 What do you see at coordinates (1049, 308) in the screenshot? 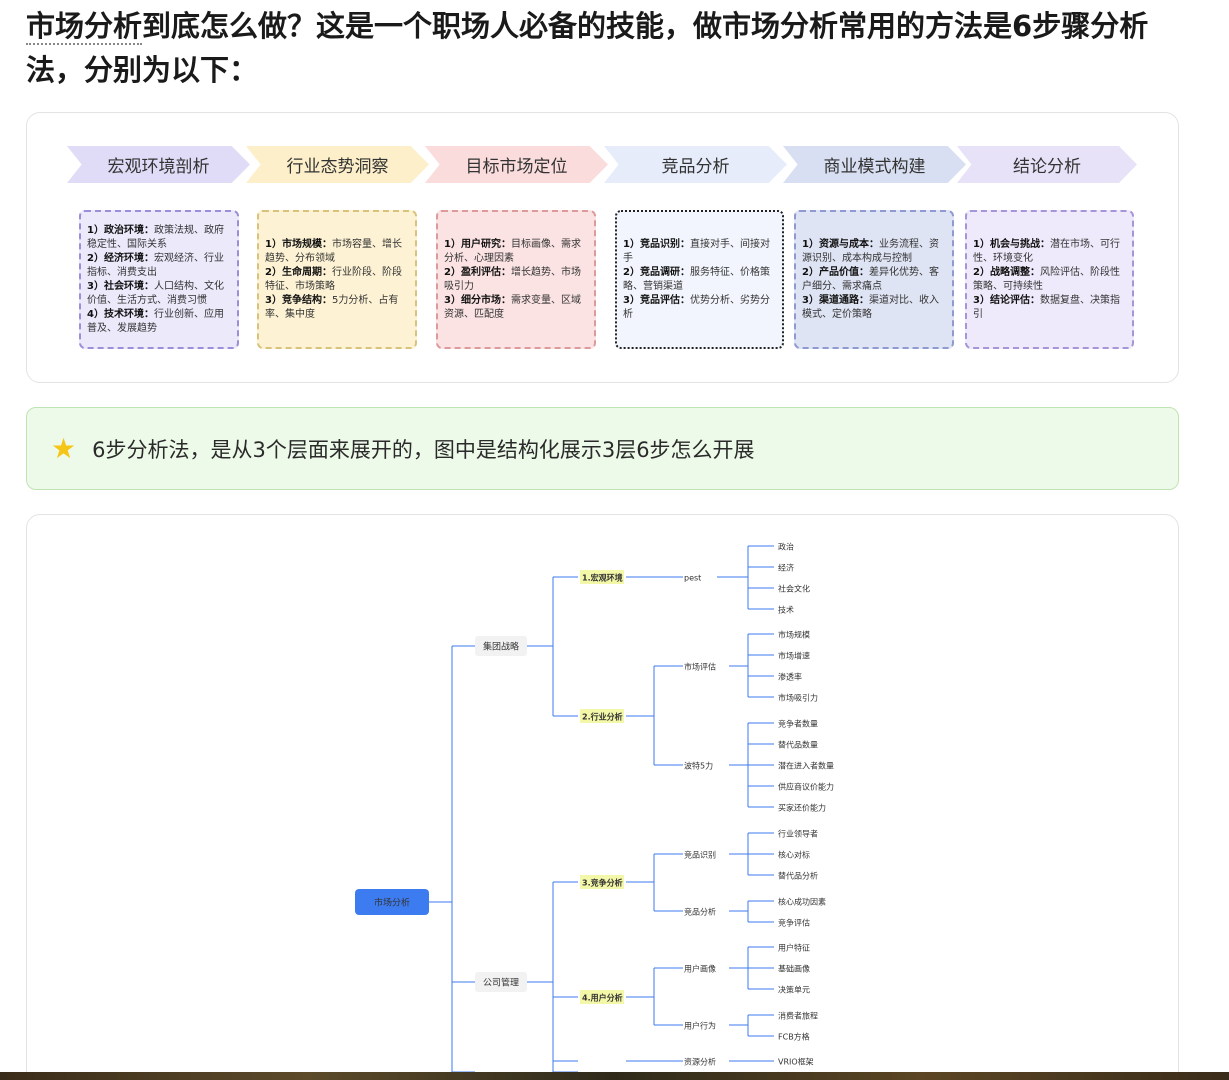
I see `step-detail-item: 3）结论评估：数据复盘、决策指引` at bounding box center [1049, 308].